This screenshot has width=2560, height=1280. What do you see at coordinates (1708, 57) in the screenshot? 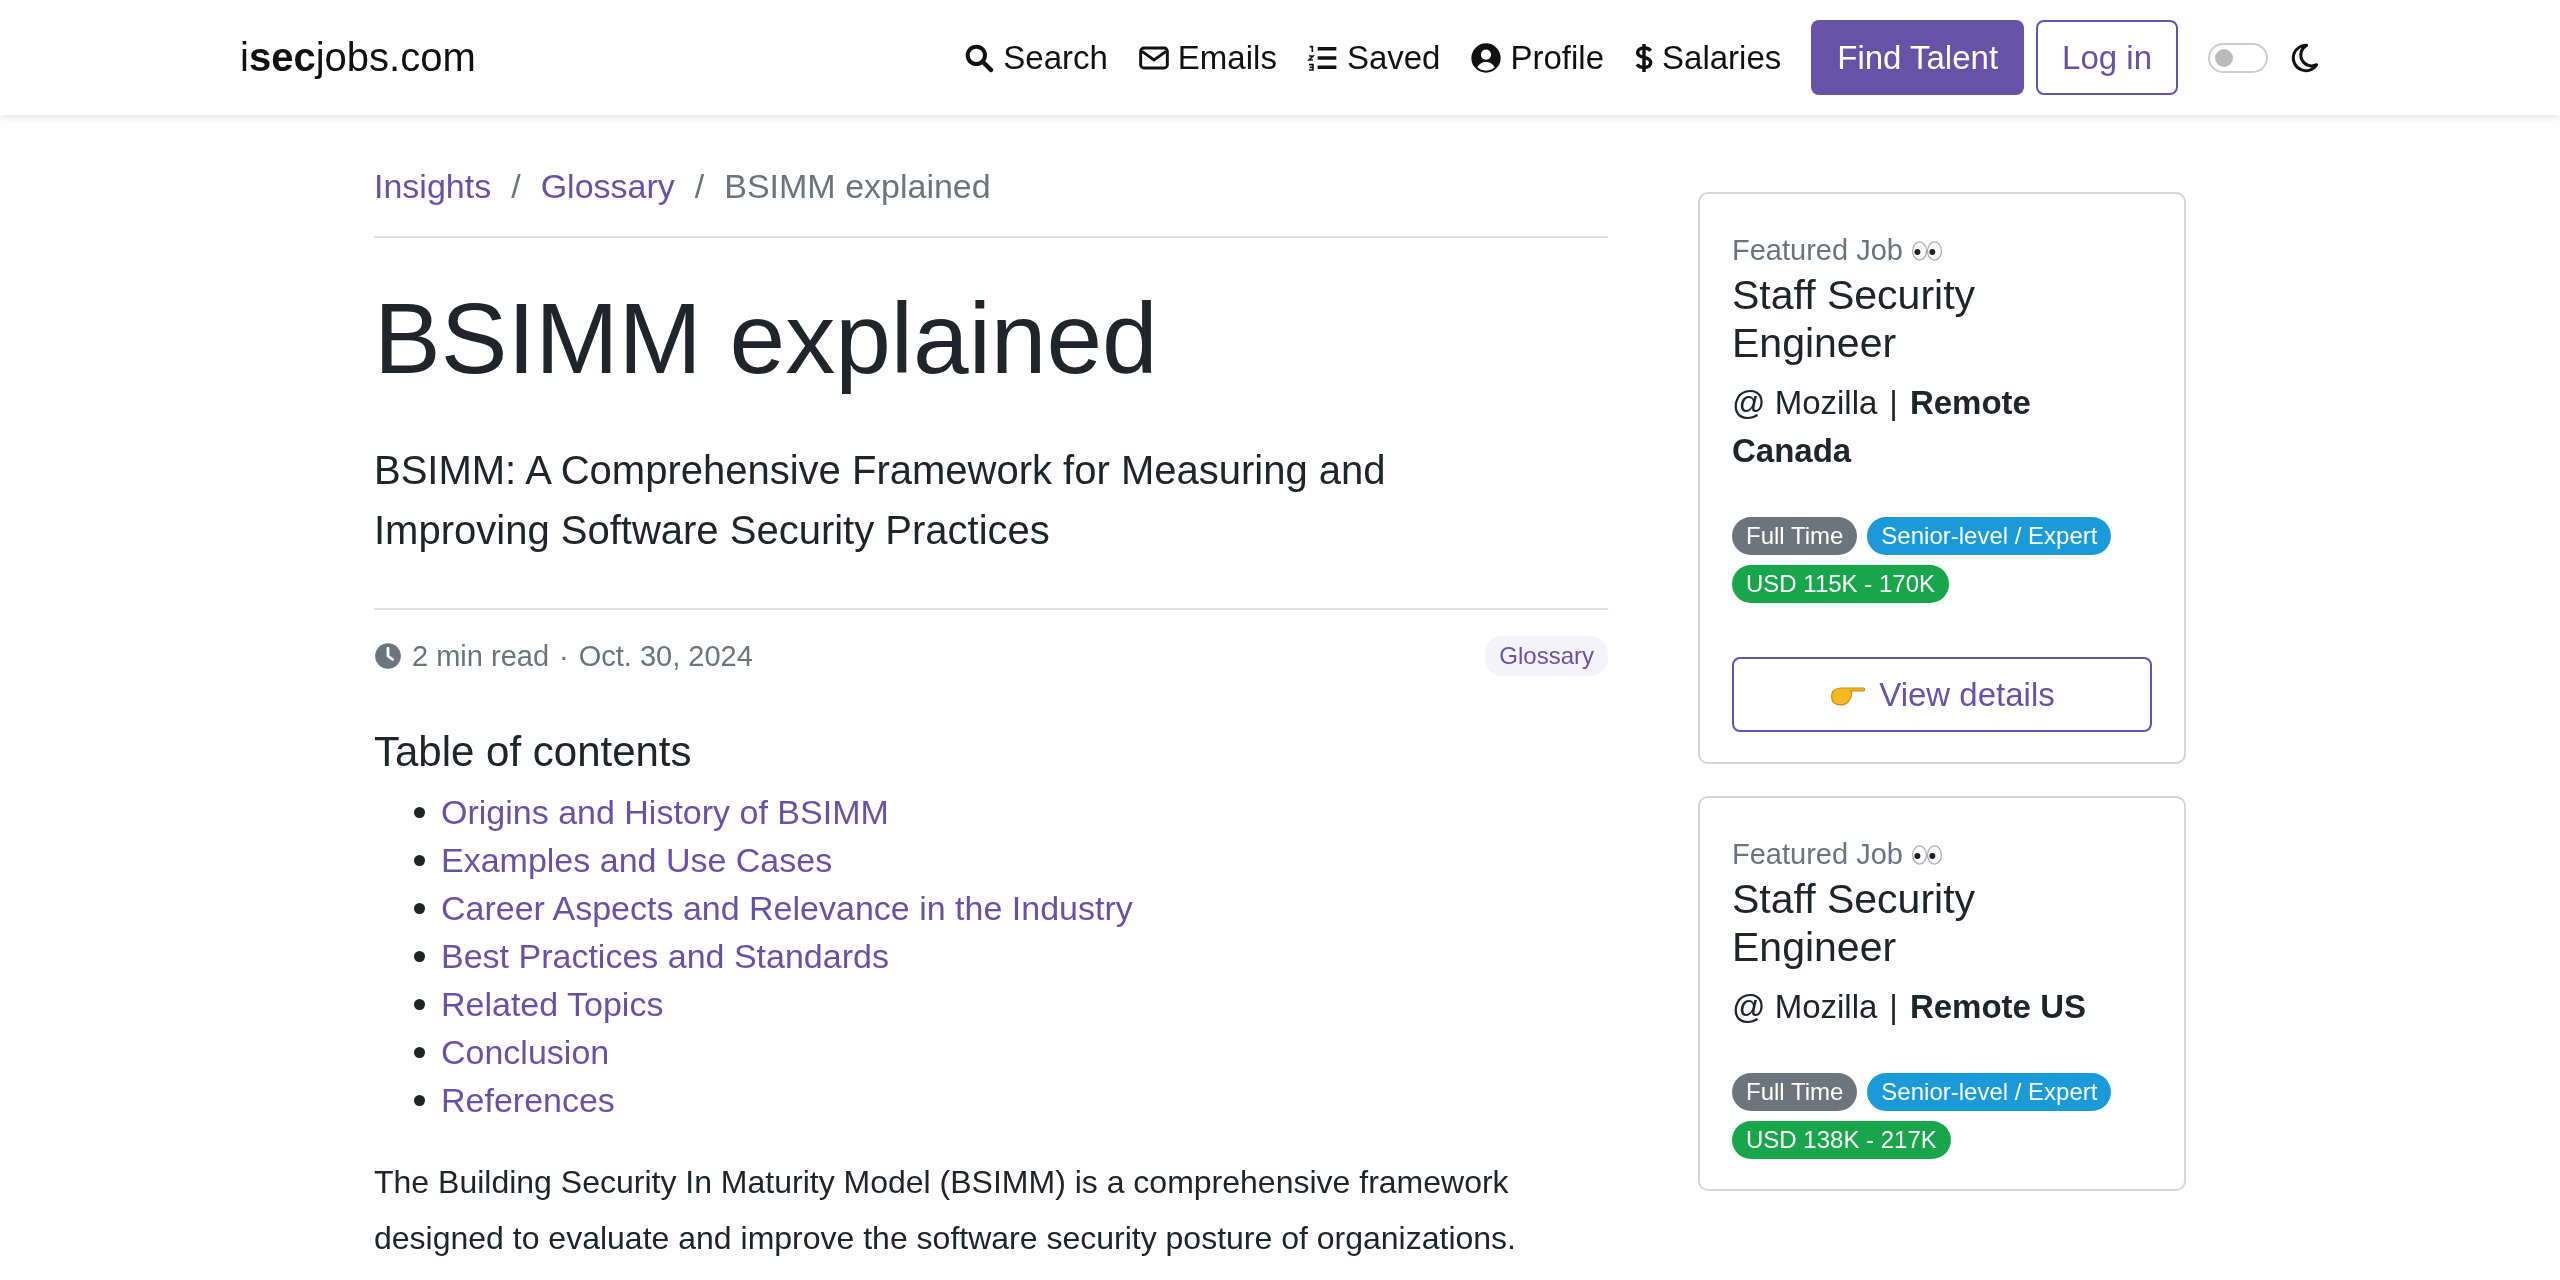
I see `nav-link: Salaries` at bounding box center [1708, 57].